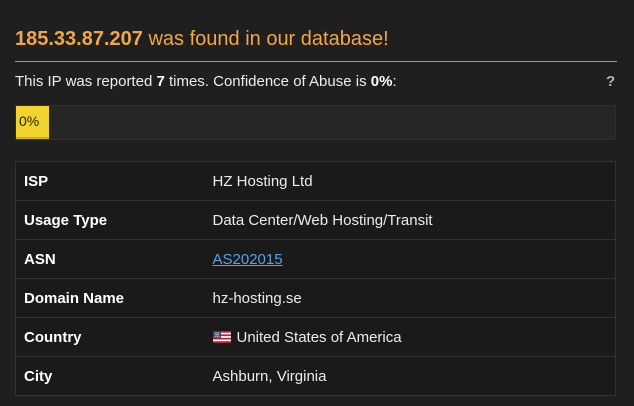 This screenshot has width=634, height=406. Describe the element at coordinates (319, 337) in the screenshot. I see `country-name: United States of America` at that location.